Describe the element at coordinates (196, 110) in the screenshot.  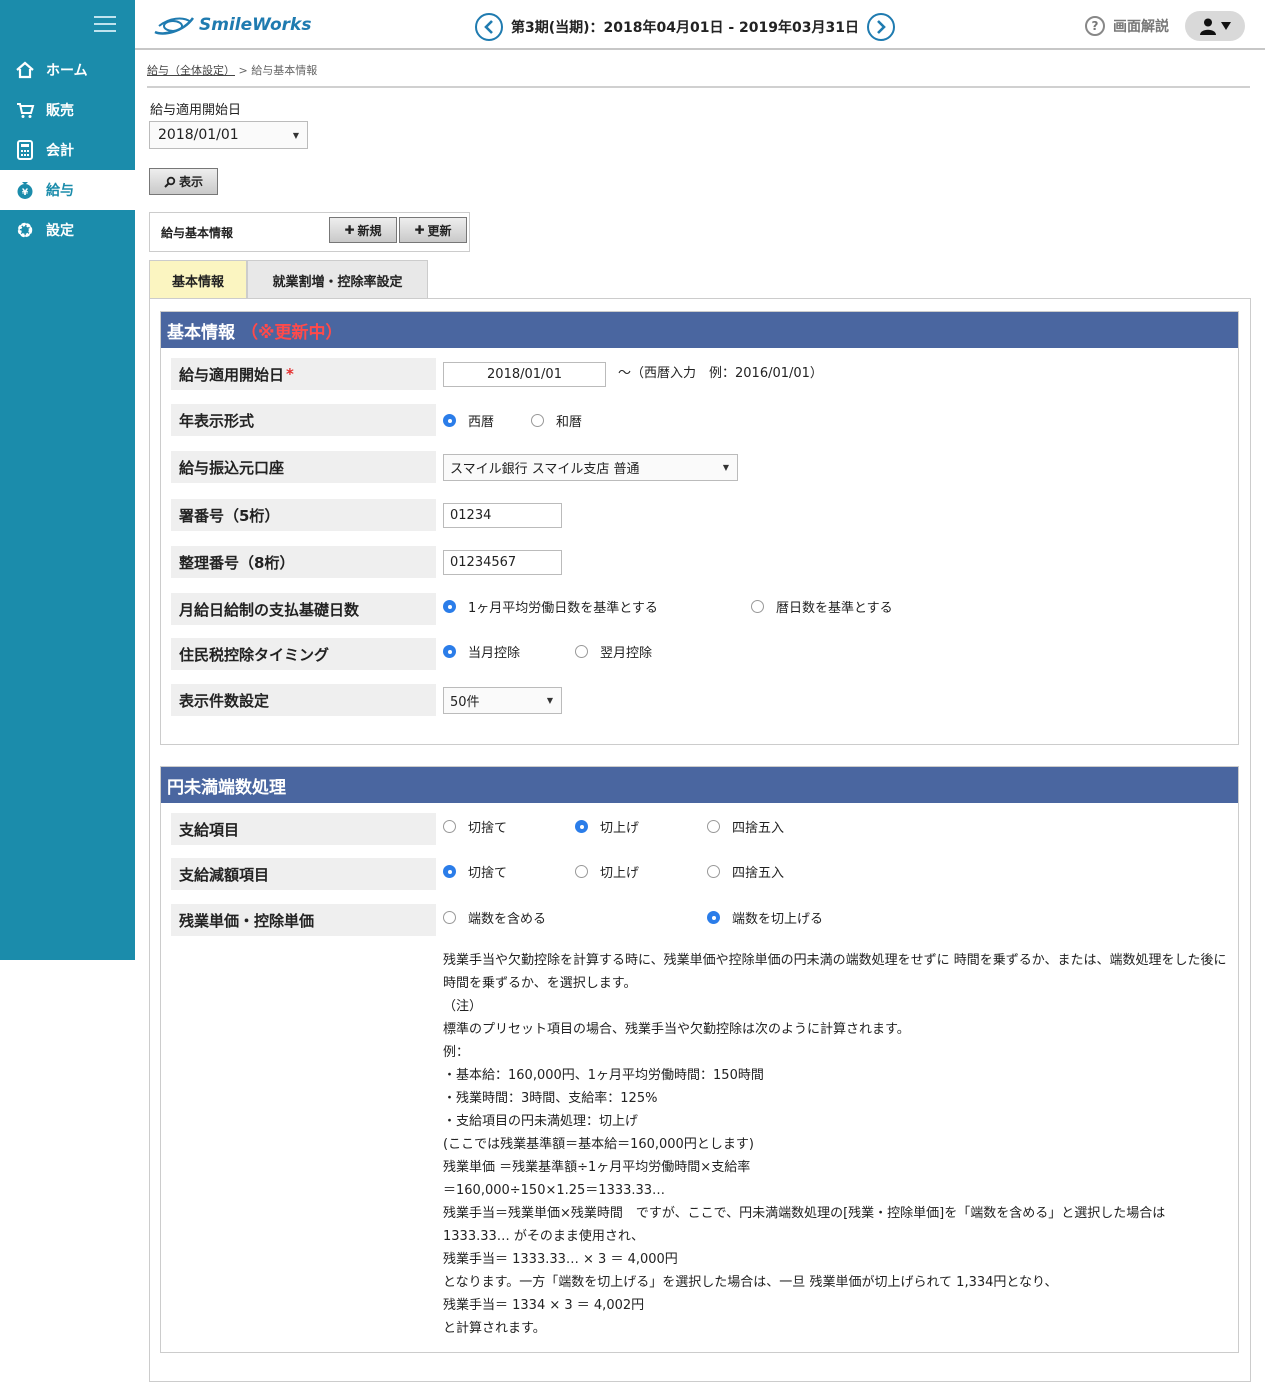
I see `filter-start-date-label: 給与適用開始日` at that location.